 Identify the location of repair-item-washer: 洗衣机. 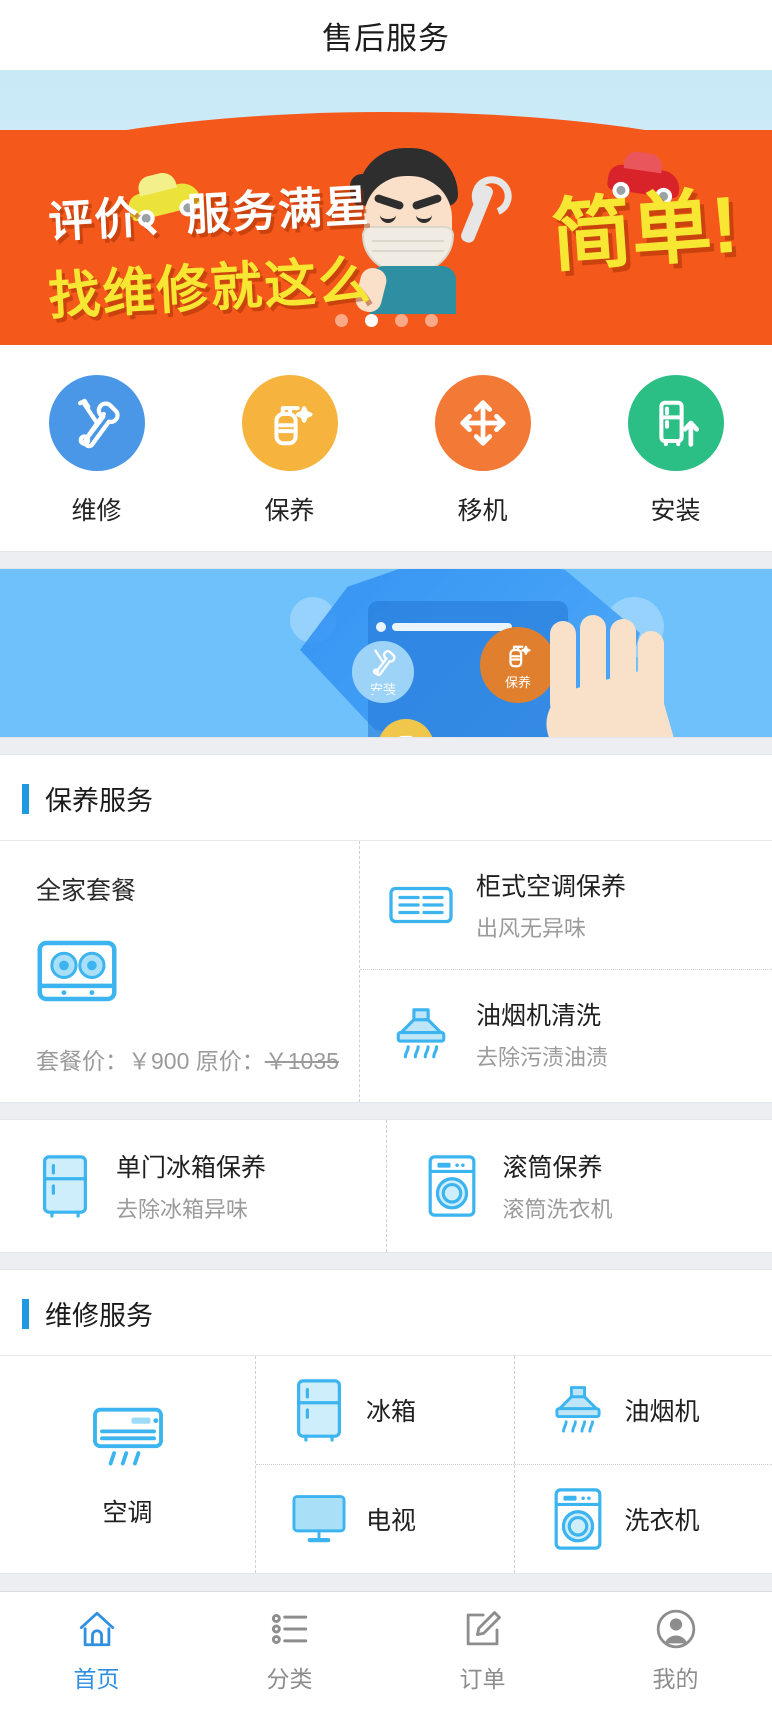
(643, 1519).